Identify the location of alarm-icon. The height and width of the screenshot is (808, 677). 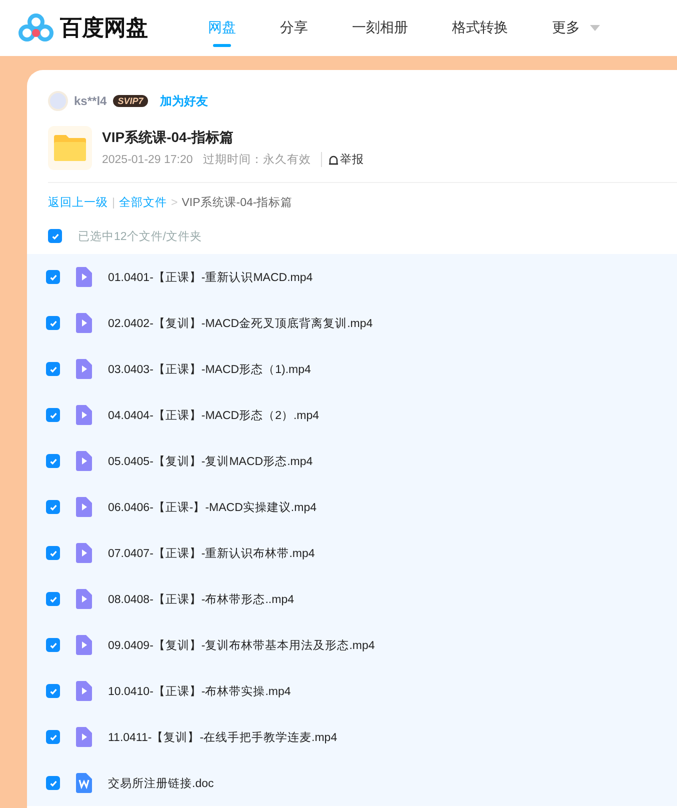
(333, 159).